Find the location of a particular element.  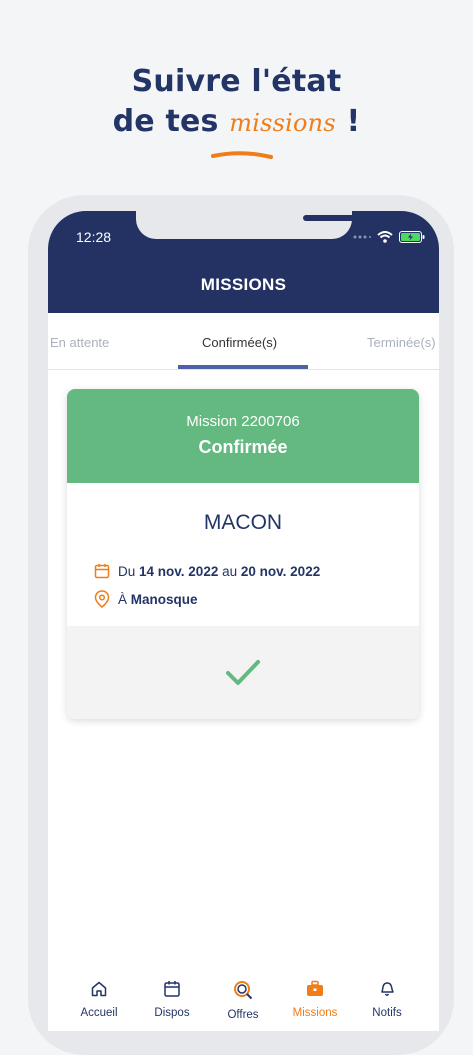

nav-label-notifs: Notifs is located at coordinates (387, 1013).